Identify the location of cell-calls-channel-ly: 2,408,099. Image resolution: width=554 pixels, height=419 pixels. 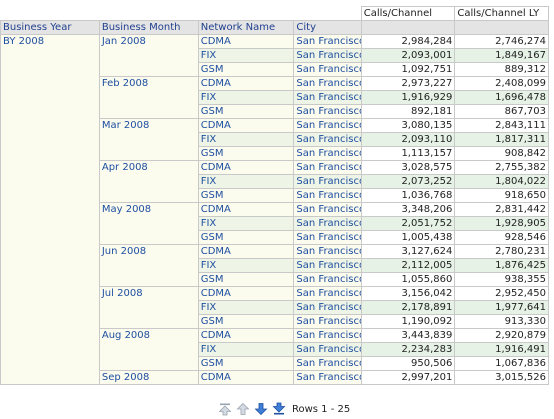
(501, 83).